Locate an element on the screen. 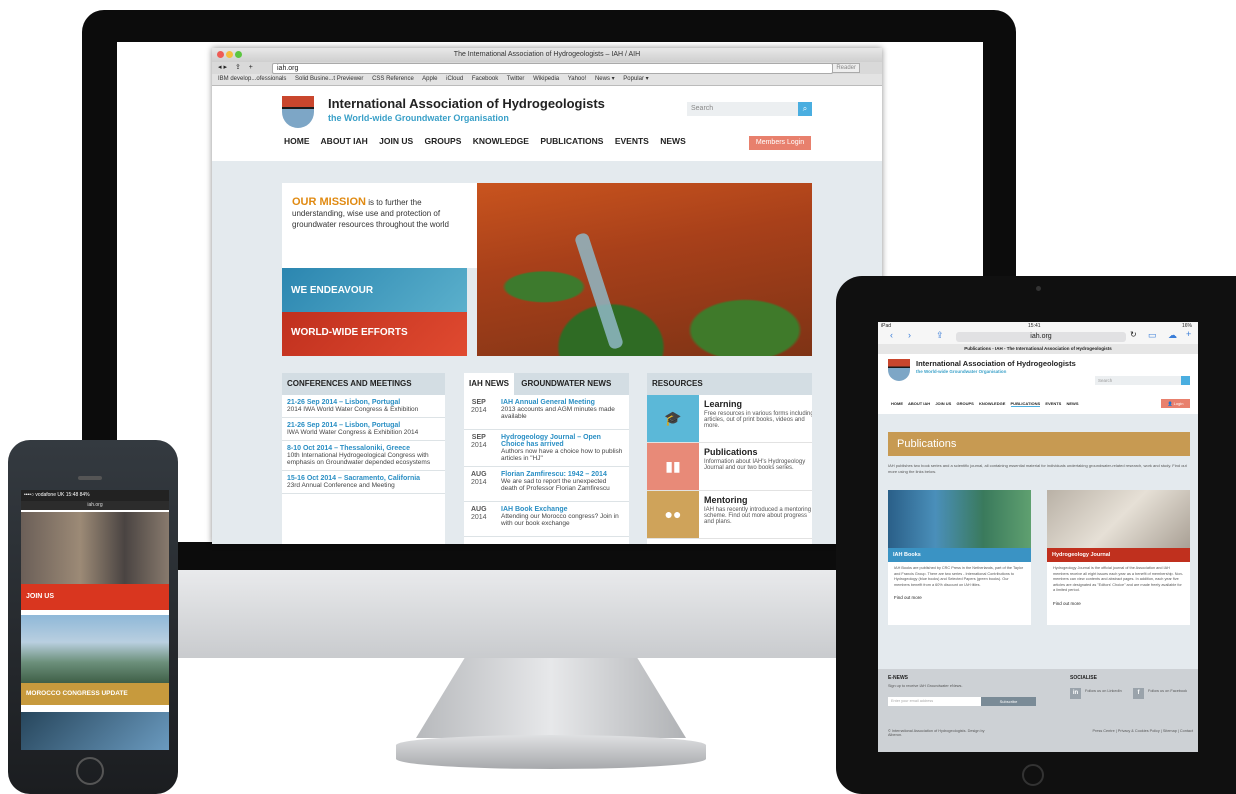 The image size is (1236, 794). tab-iah-news: IAH NEWS is located at coordinates (489, 384).